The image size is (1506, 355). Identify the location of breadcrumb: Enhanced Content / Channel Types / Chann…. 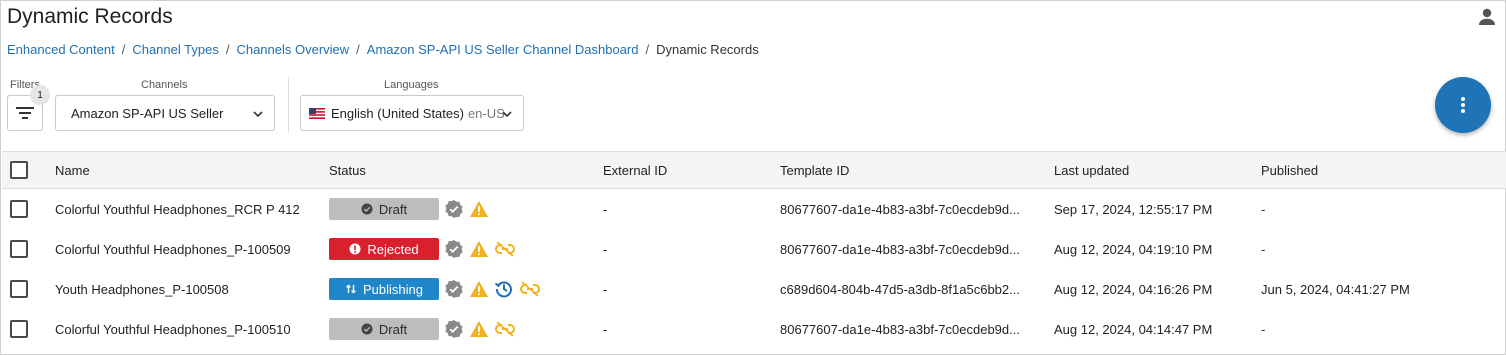
(383, 49).